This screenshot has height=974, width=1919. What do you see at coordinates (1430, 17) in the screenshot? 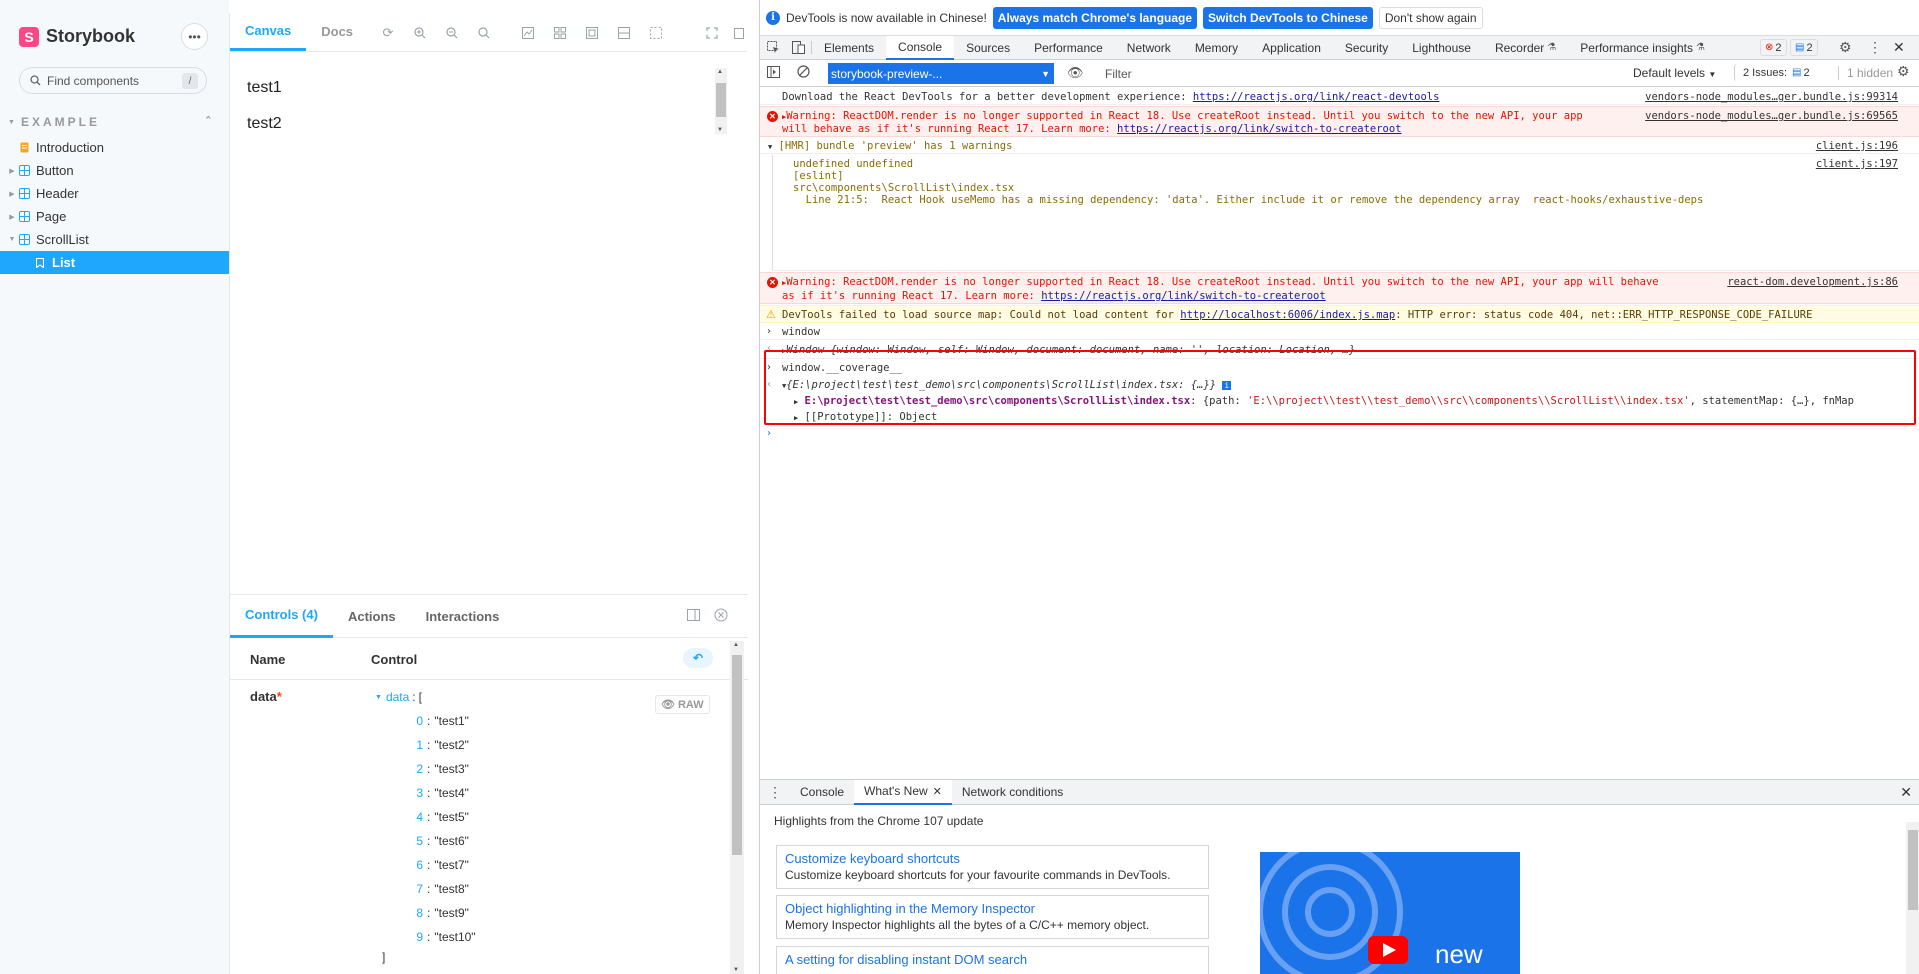
I see `dont-show-again-button: Don't show again` at bounding box center [1430, 17].